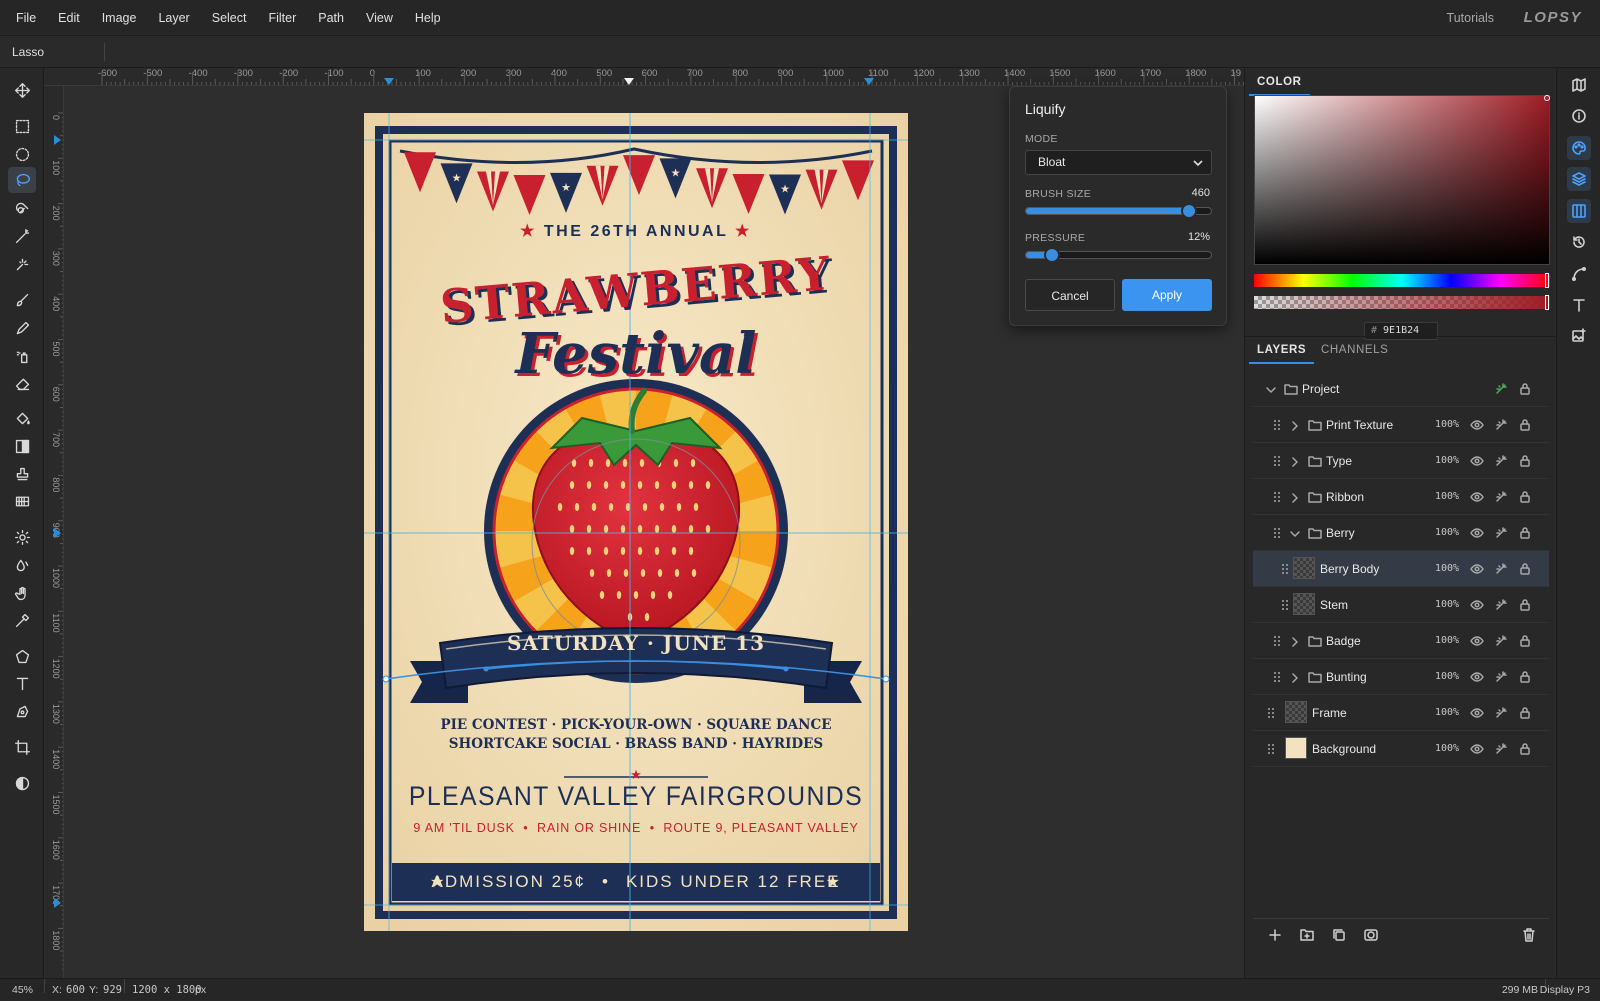 The image size is (1600, 1001). Describe the element at coordinates (22, 711) in the screenshot. I see `pen-tool` at that location.